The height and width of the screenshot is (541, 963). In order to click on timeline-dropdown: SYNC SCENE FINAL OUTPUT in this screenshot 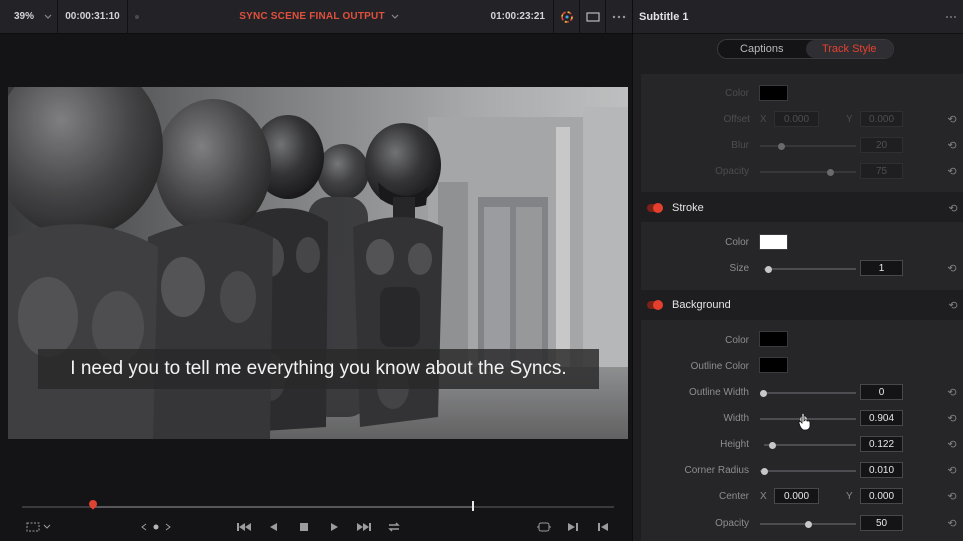, I will do `click(319, 17)`.